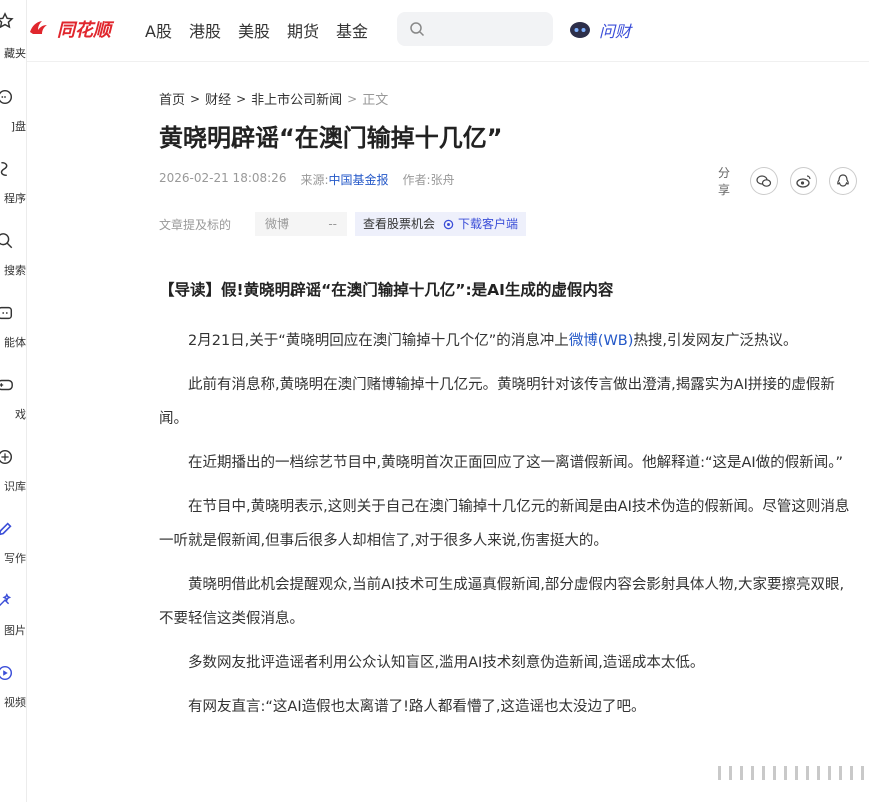 Image resolution: width=869 pixels, height=802 pixels. I want to click on market-nav: A股 港股 美股 期货 基金, so click(265, 30).